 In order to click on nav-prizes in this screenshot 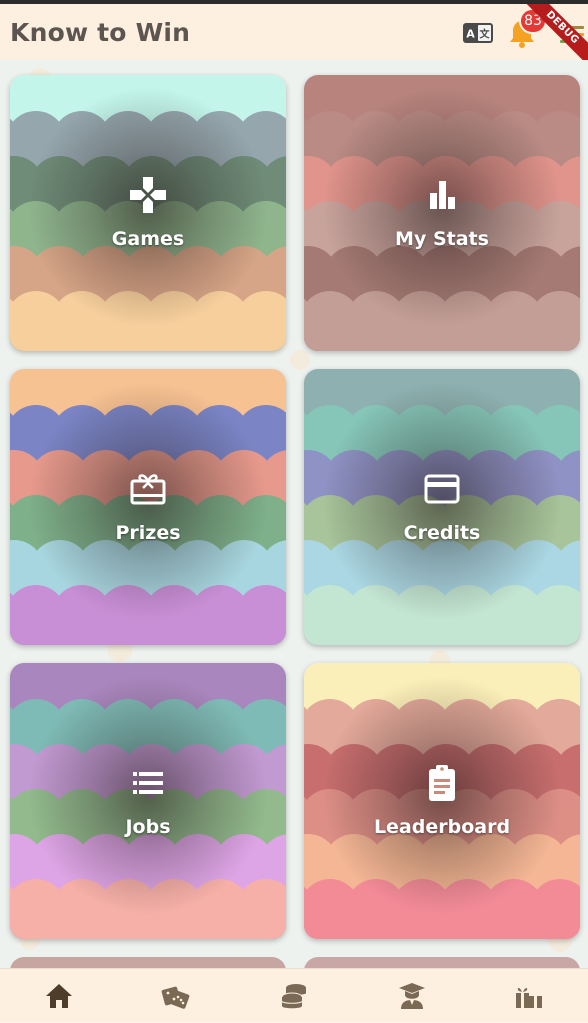, I will do `click(529, 996)`.